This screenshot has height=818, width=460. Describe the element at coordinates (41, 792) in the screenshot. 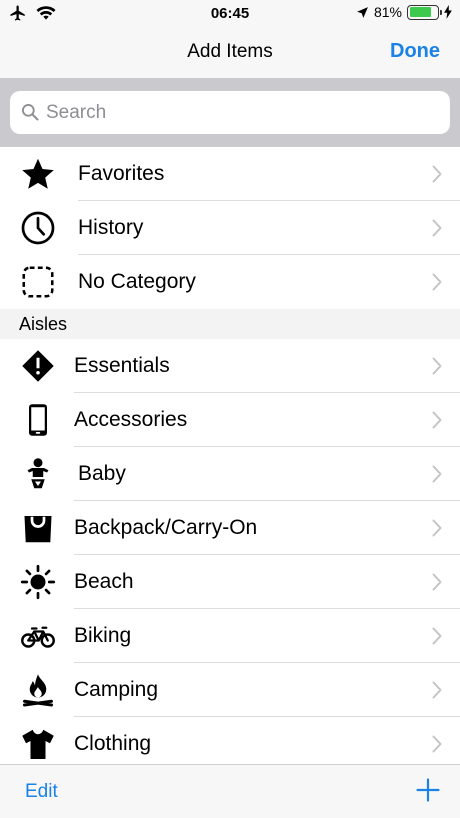

I see `edit-button: Edit` at that location.